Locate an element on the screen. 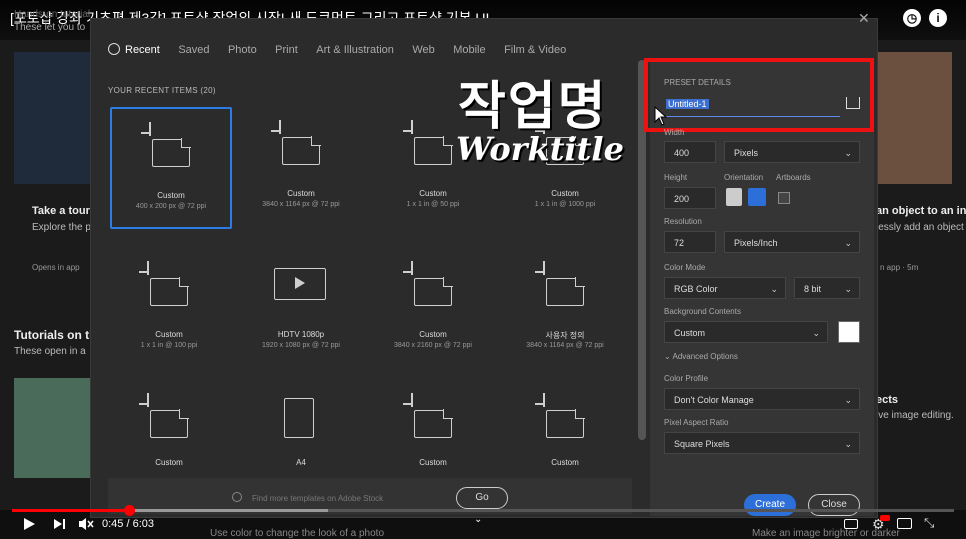 The height and width of the screenshot is (539, 966). subtitles-icon is located at coordinates (851, 524).